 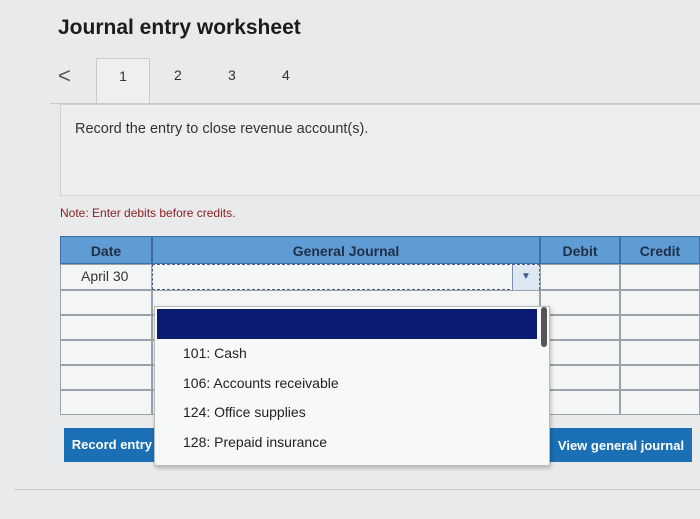 I want to click on tab-3: 3, so click(x=232, y=75).